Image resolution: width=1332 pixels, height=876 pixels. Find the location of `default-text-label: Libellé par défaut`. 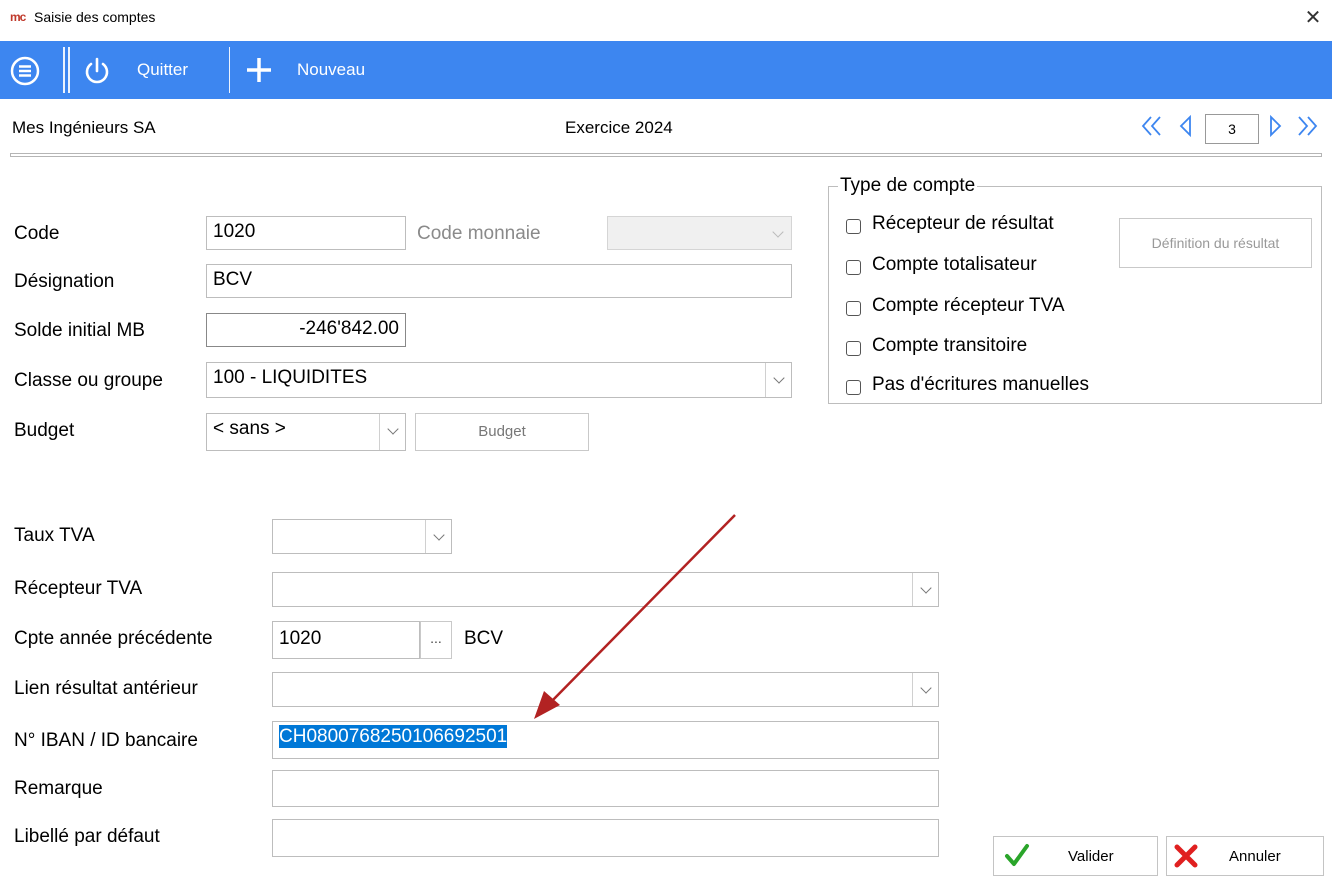

default-text-label: Libellé par défaut is located at coordinates (87, 836).